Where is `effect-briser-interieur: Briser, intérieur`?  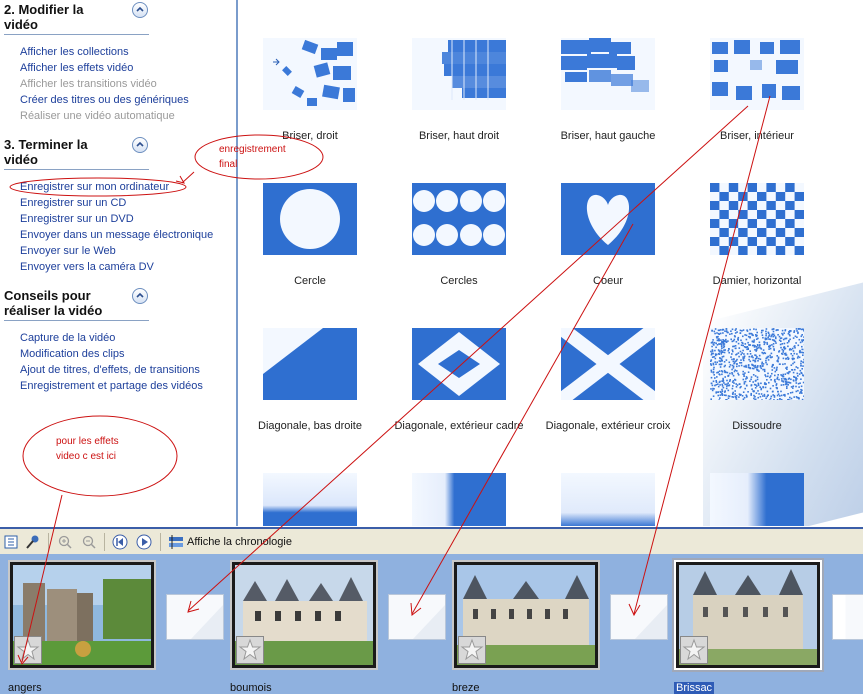
effect-briser-interieur: Briser, intérieur is located at coordinates (761, 103).